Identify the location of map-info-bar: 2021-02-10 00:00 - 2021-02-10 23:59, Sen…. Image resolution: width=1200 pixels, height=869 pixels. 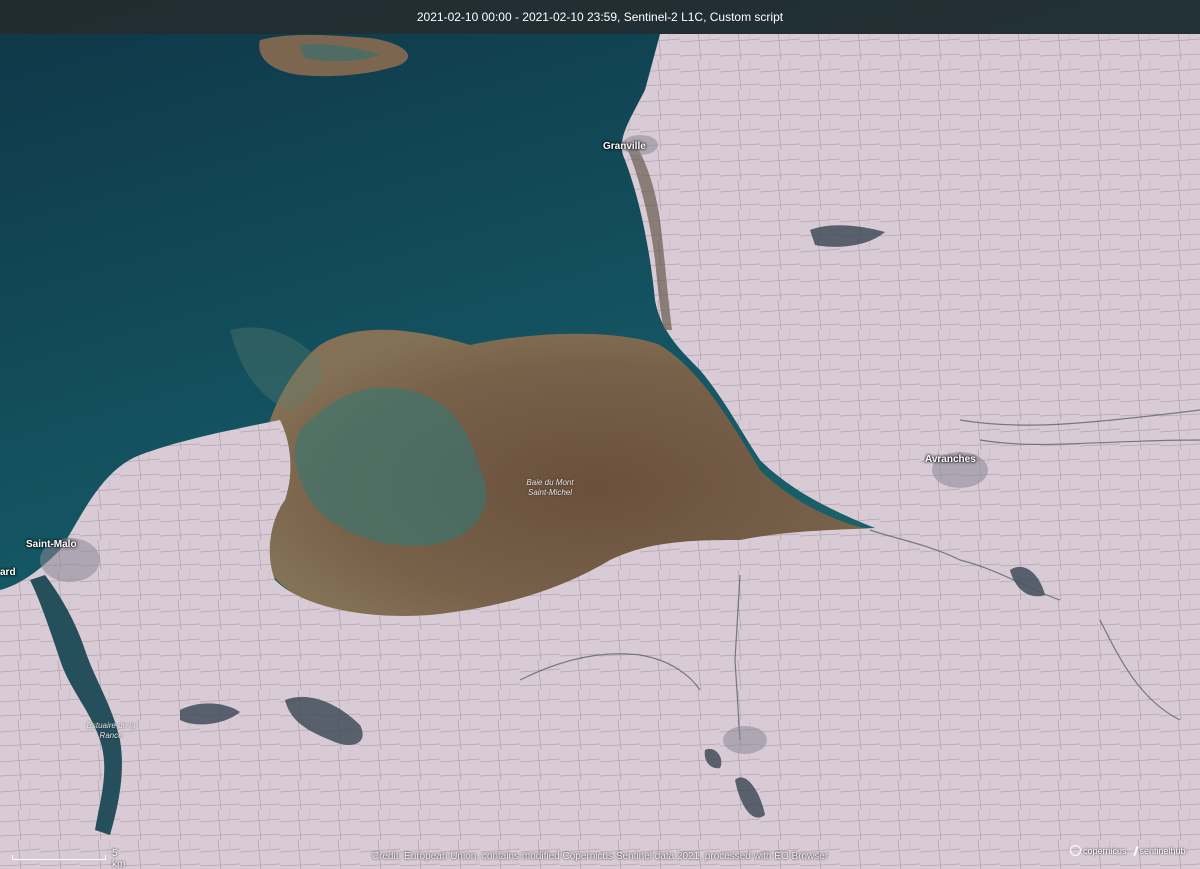
(600, 17).